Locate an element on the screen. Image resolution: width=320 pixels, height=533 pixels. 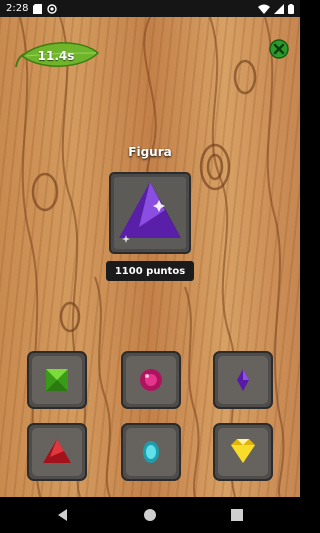
yellow-diamond-gem-icon is located at coordinates (243, 452).